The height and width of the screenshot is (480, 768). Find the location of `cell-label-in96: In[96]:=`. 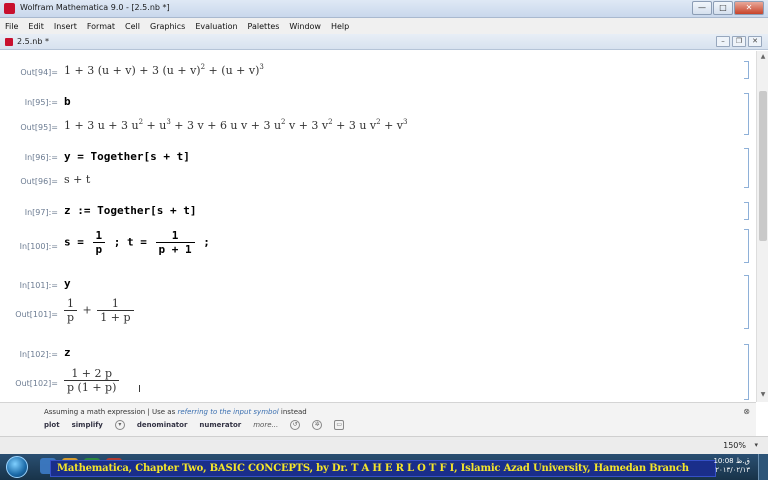

cell-label-in96: In[96]:= is located at coordinates (41, 157).